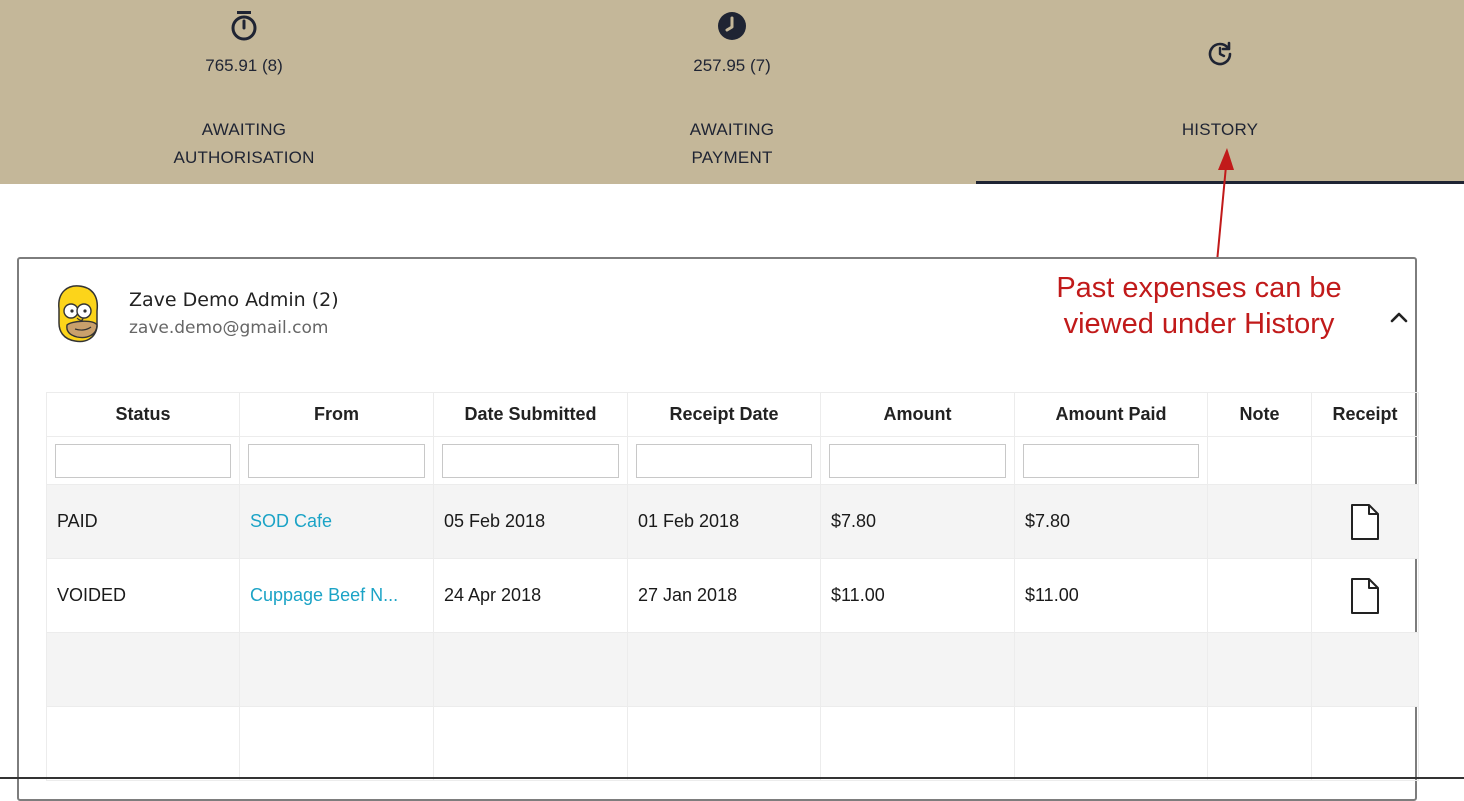 This screenshot has height=801, width=1464. I want to click on tab-label-line: PAYMENT, so click(732, 157).